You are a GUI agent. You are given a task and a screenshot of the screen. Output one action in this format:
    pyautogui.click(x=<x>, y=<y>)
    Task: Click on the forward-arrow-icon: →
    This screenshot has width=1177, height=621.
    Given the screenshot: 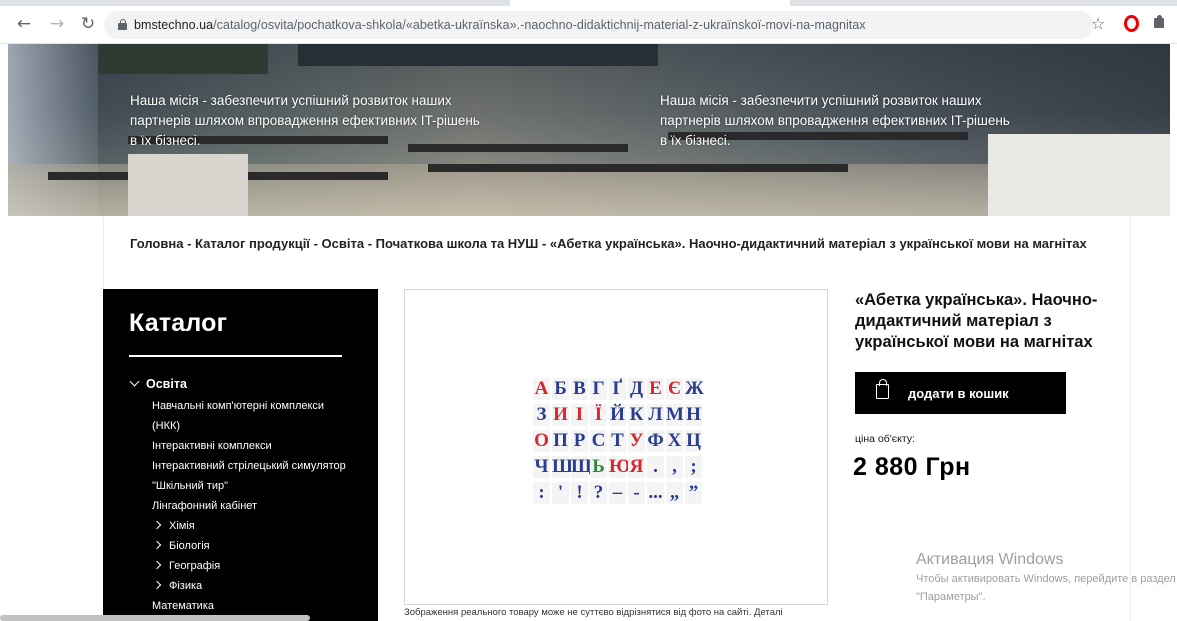 What is the action you would take?
    pyautogui.click(x=57, y=24)
    